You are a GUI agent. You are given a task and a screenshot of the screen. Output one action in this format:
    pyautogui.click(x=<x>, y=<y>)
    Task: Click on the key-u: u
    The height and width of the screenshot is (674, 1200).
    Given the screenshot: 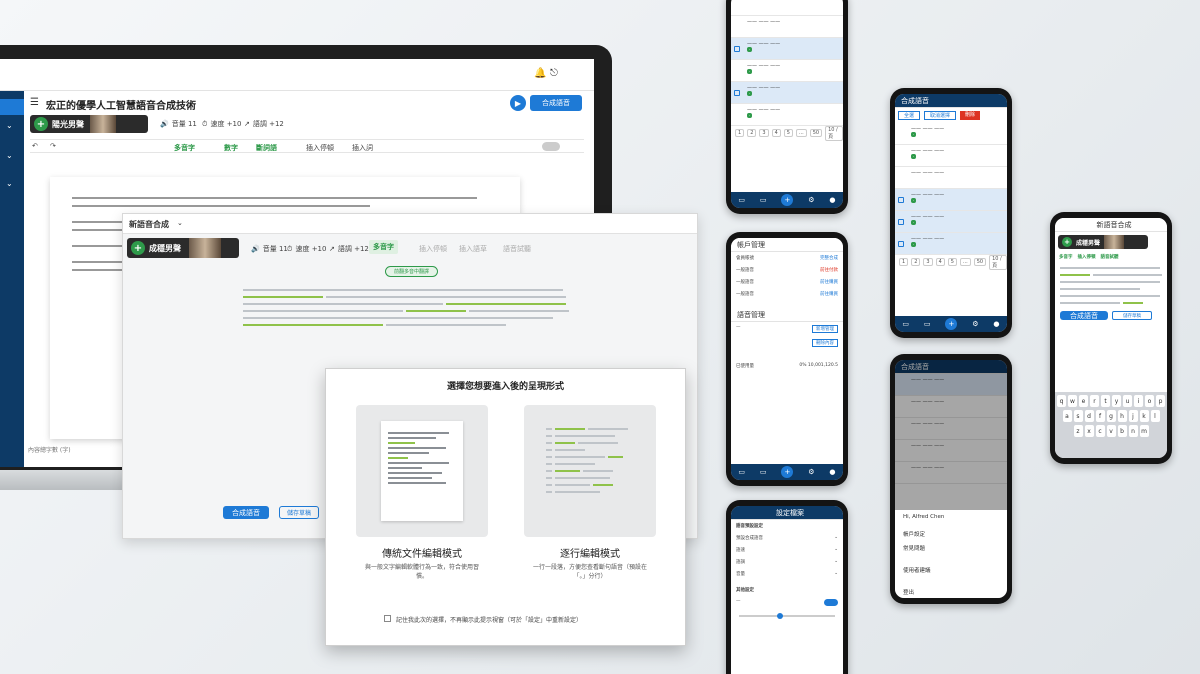 What is the action you would take?
    pyautogui.click(x=1127, y=401)
    